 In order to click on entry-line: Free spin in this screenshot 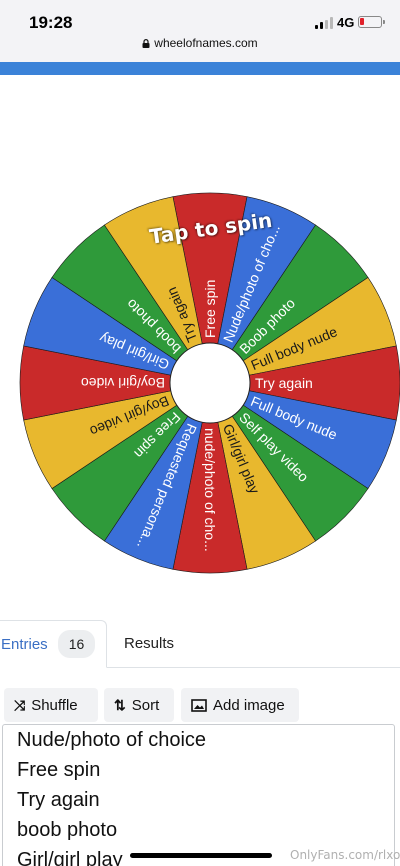, I will do `click(59, 770)`.